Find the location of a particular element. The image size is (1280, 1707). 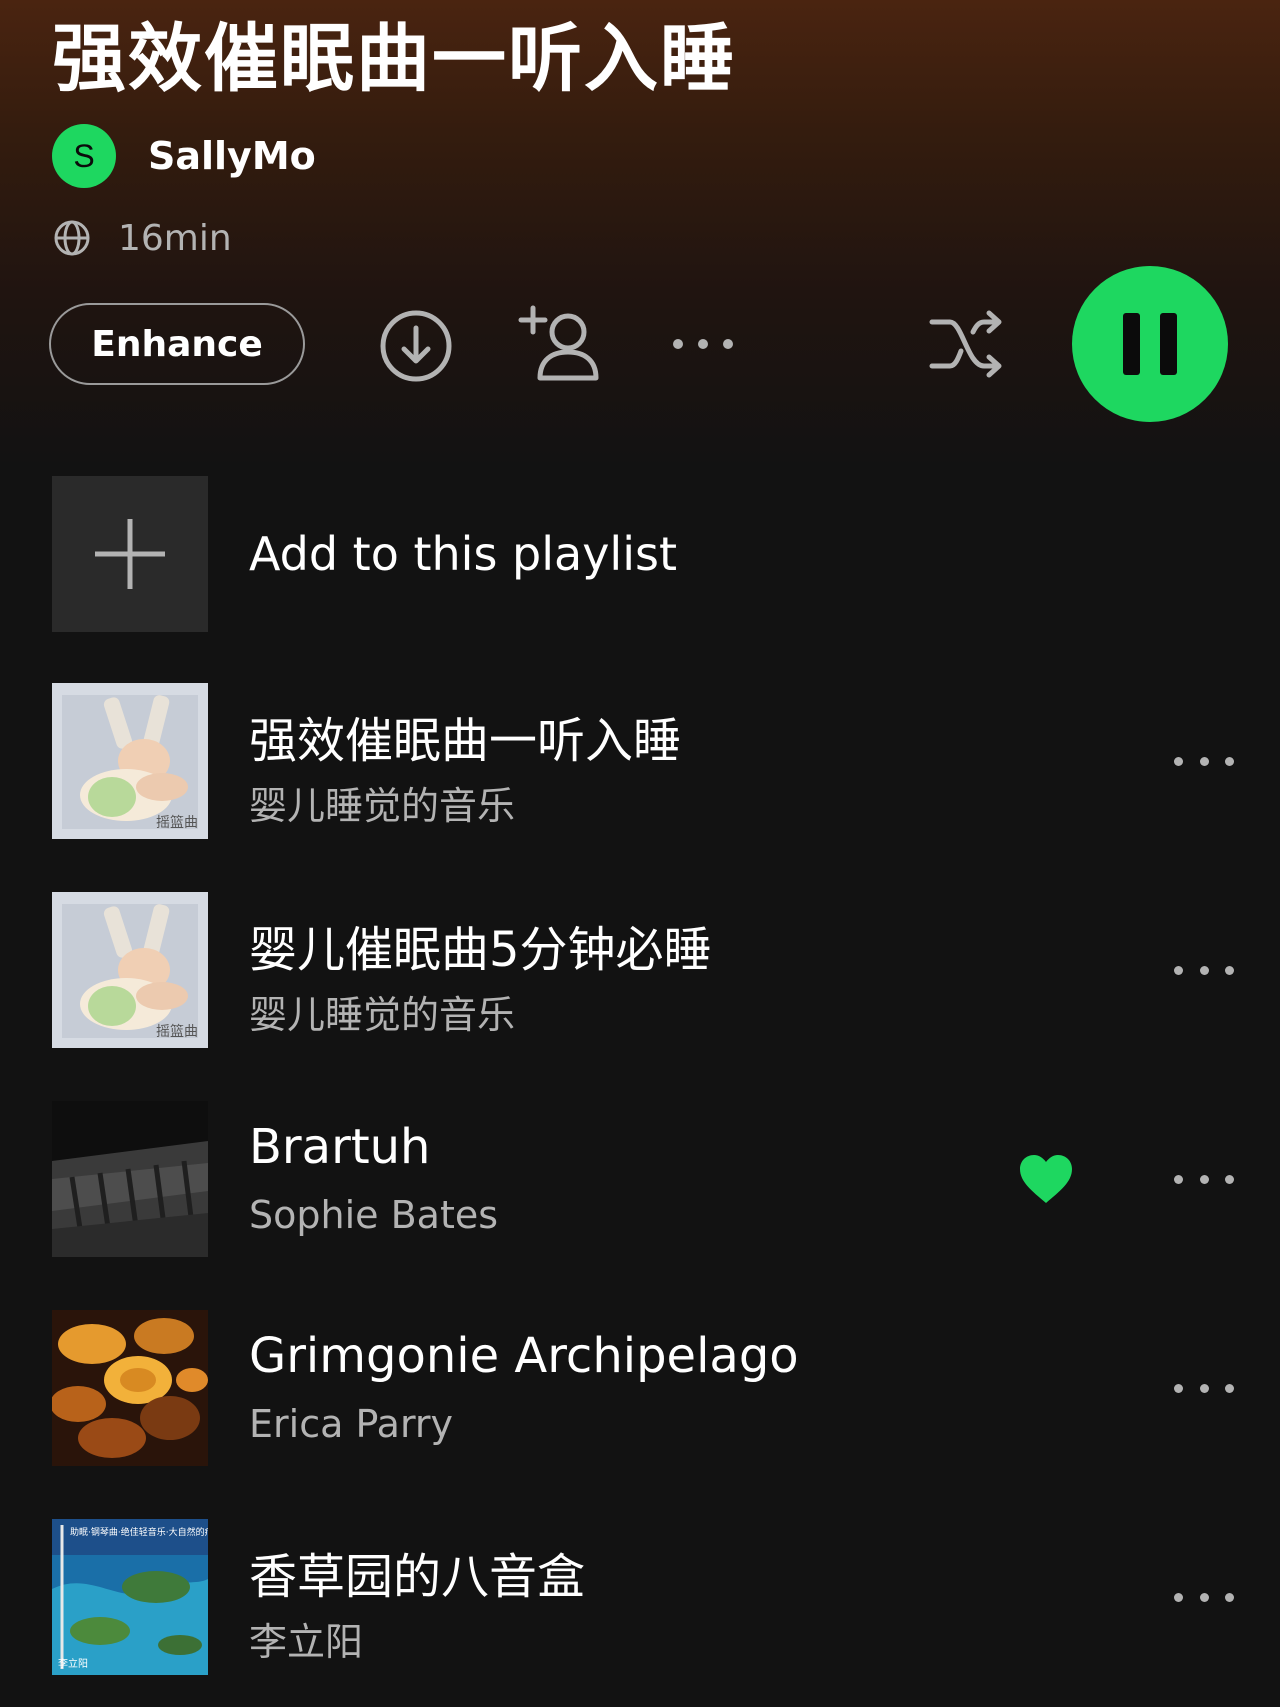

shuffle-button is located at coordinates (968, 344).